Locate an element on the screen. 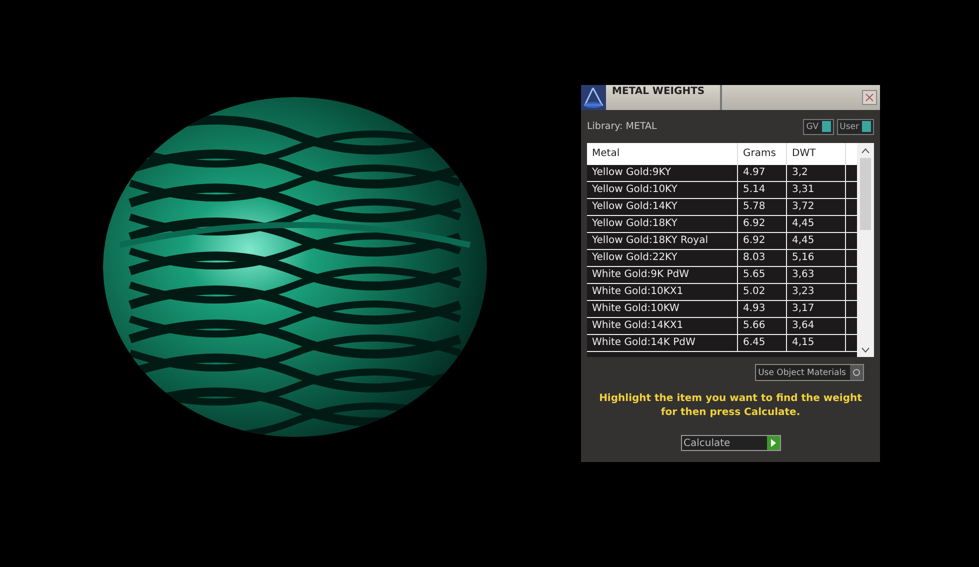 The image size is (979, 567). toggle-button: GV is located at coordinates (818, 126).